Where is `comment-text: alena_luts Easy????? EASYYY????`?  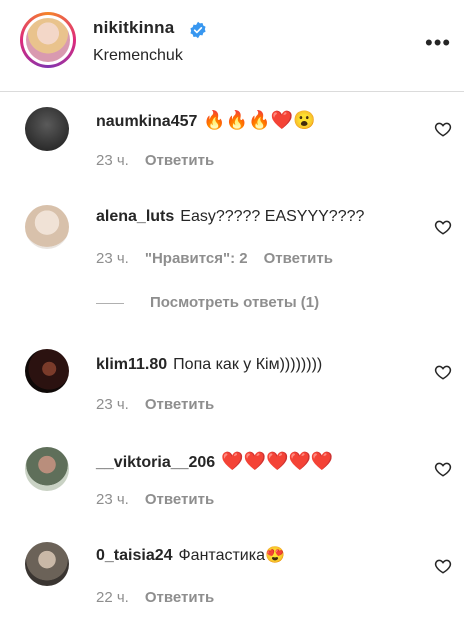 comment-text: alena_luts Easy????? EASYYY???? is located at coordinates (230, 217).